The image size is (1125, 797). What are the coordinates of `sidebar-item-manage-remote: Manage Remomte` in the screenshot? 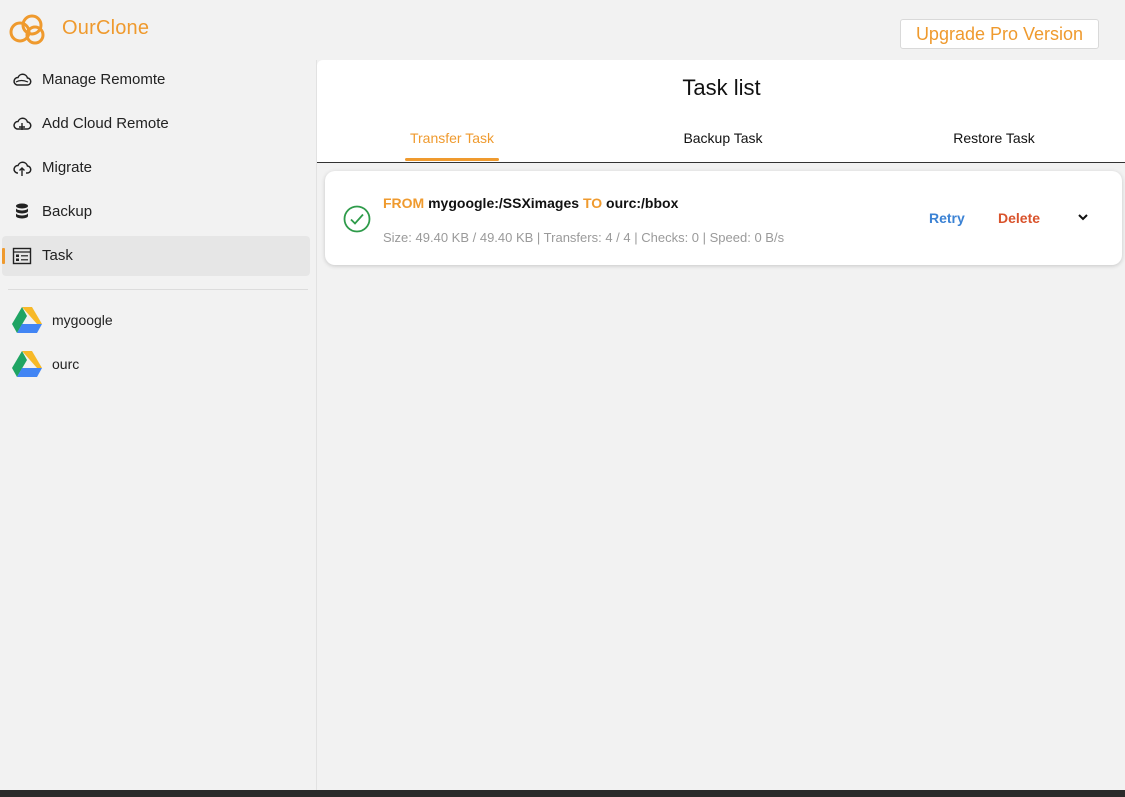 It's located at (156, 80).